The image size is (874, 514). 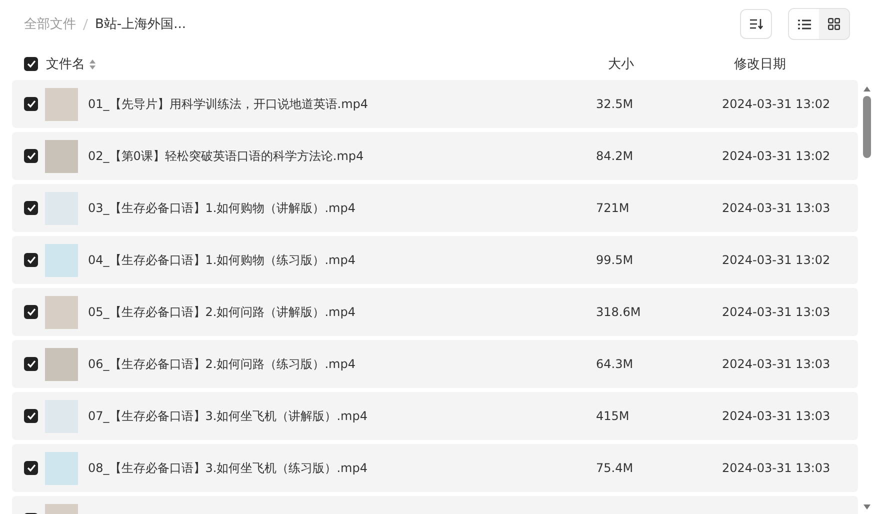 I want to click on scroll-down-icon, so click(x=867, y=507).